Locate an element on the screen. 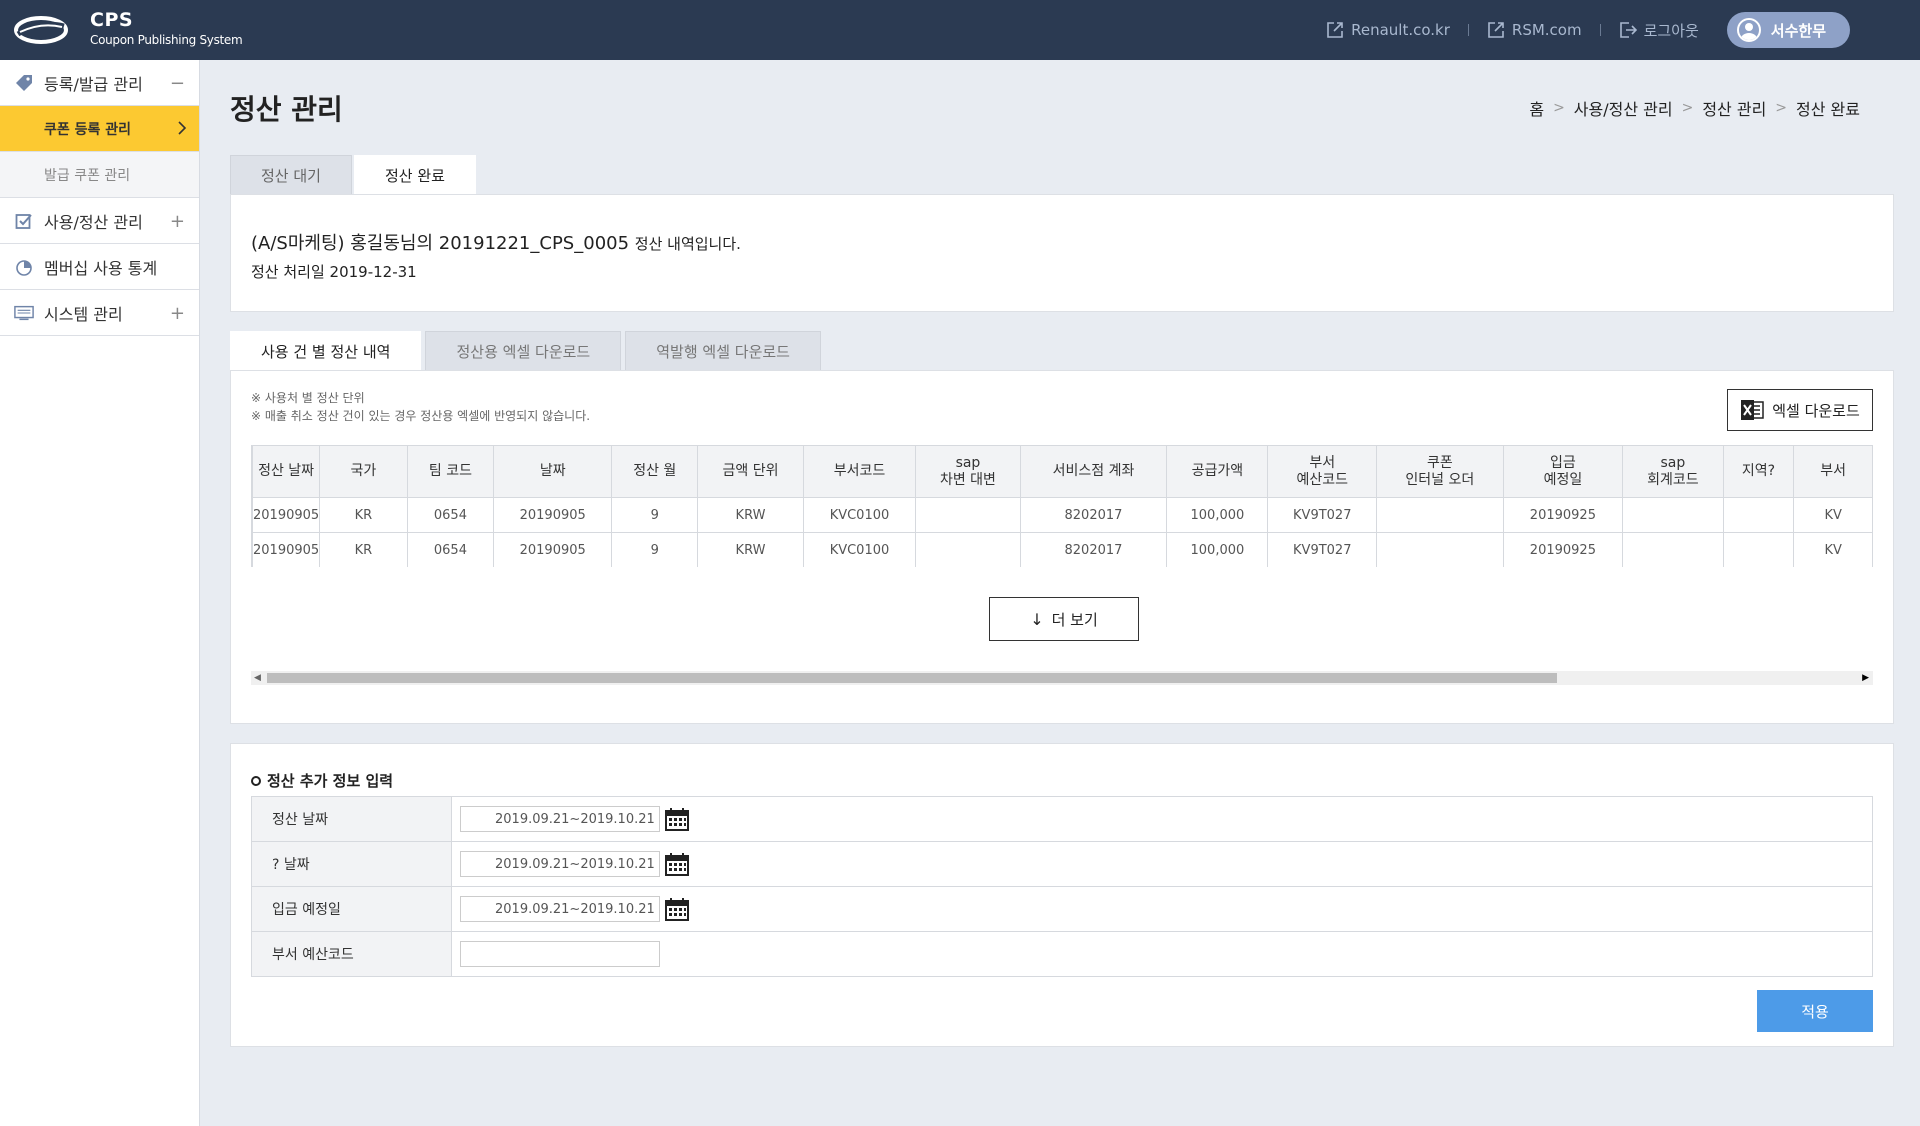 The height and width of the screenshot is (1126, 1920). sidebar-subitem-coupon-registration: 쿠폰 등록 관리 is located at coordinates (99, 129).